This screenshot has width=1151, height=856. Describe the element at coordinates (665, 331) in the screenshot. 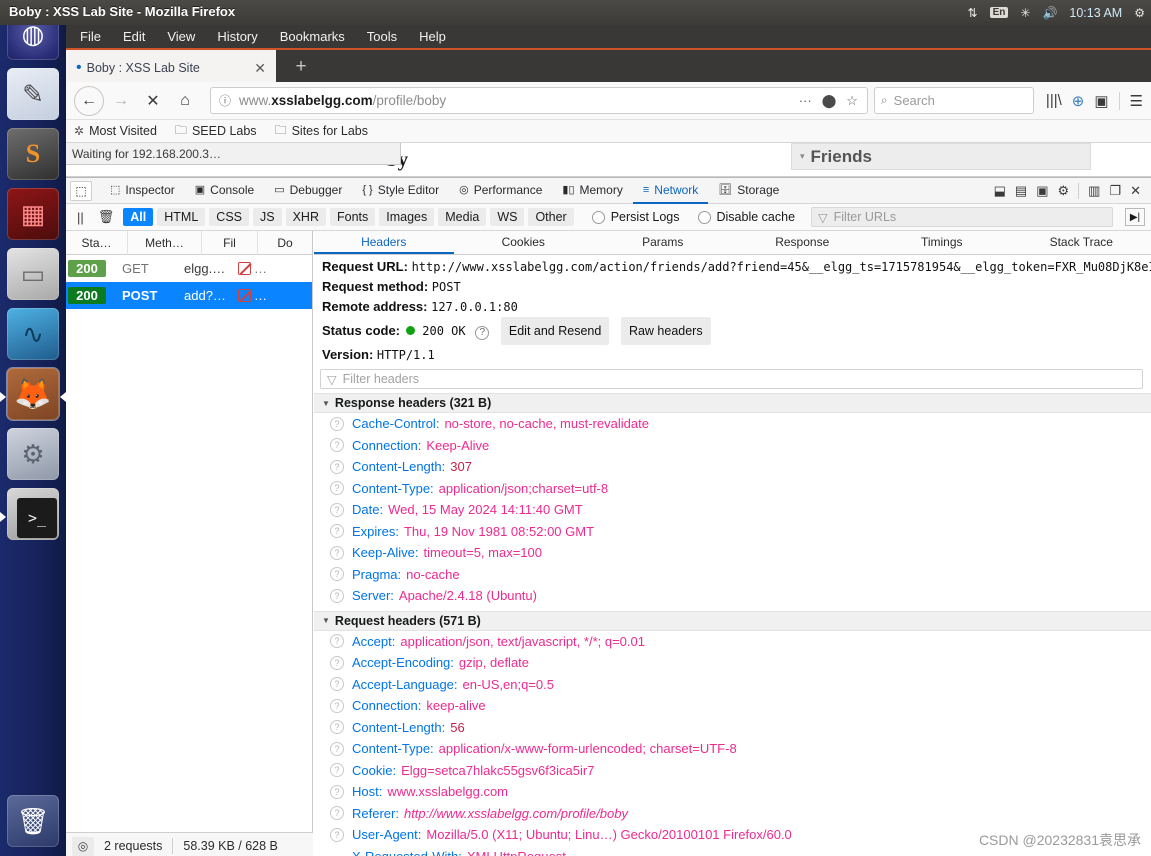

I see `raw-headers-button: Raw headers` at that location.